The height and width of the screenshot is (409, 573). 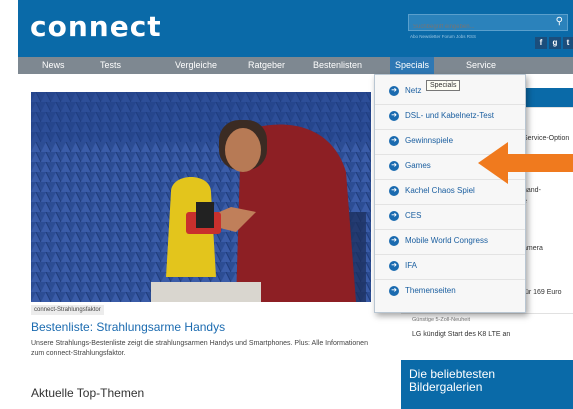 I want to click on dropdown-label: Kachel Chaos Spiel, so click(x=440, y=190).